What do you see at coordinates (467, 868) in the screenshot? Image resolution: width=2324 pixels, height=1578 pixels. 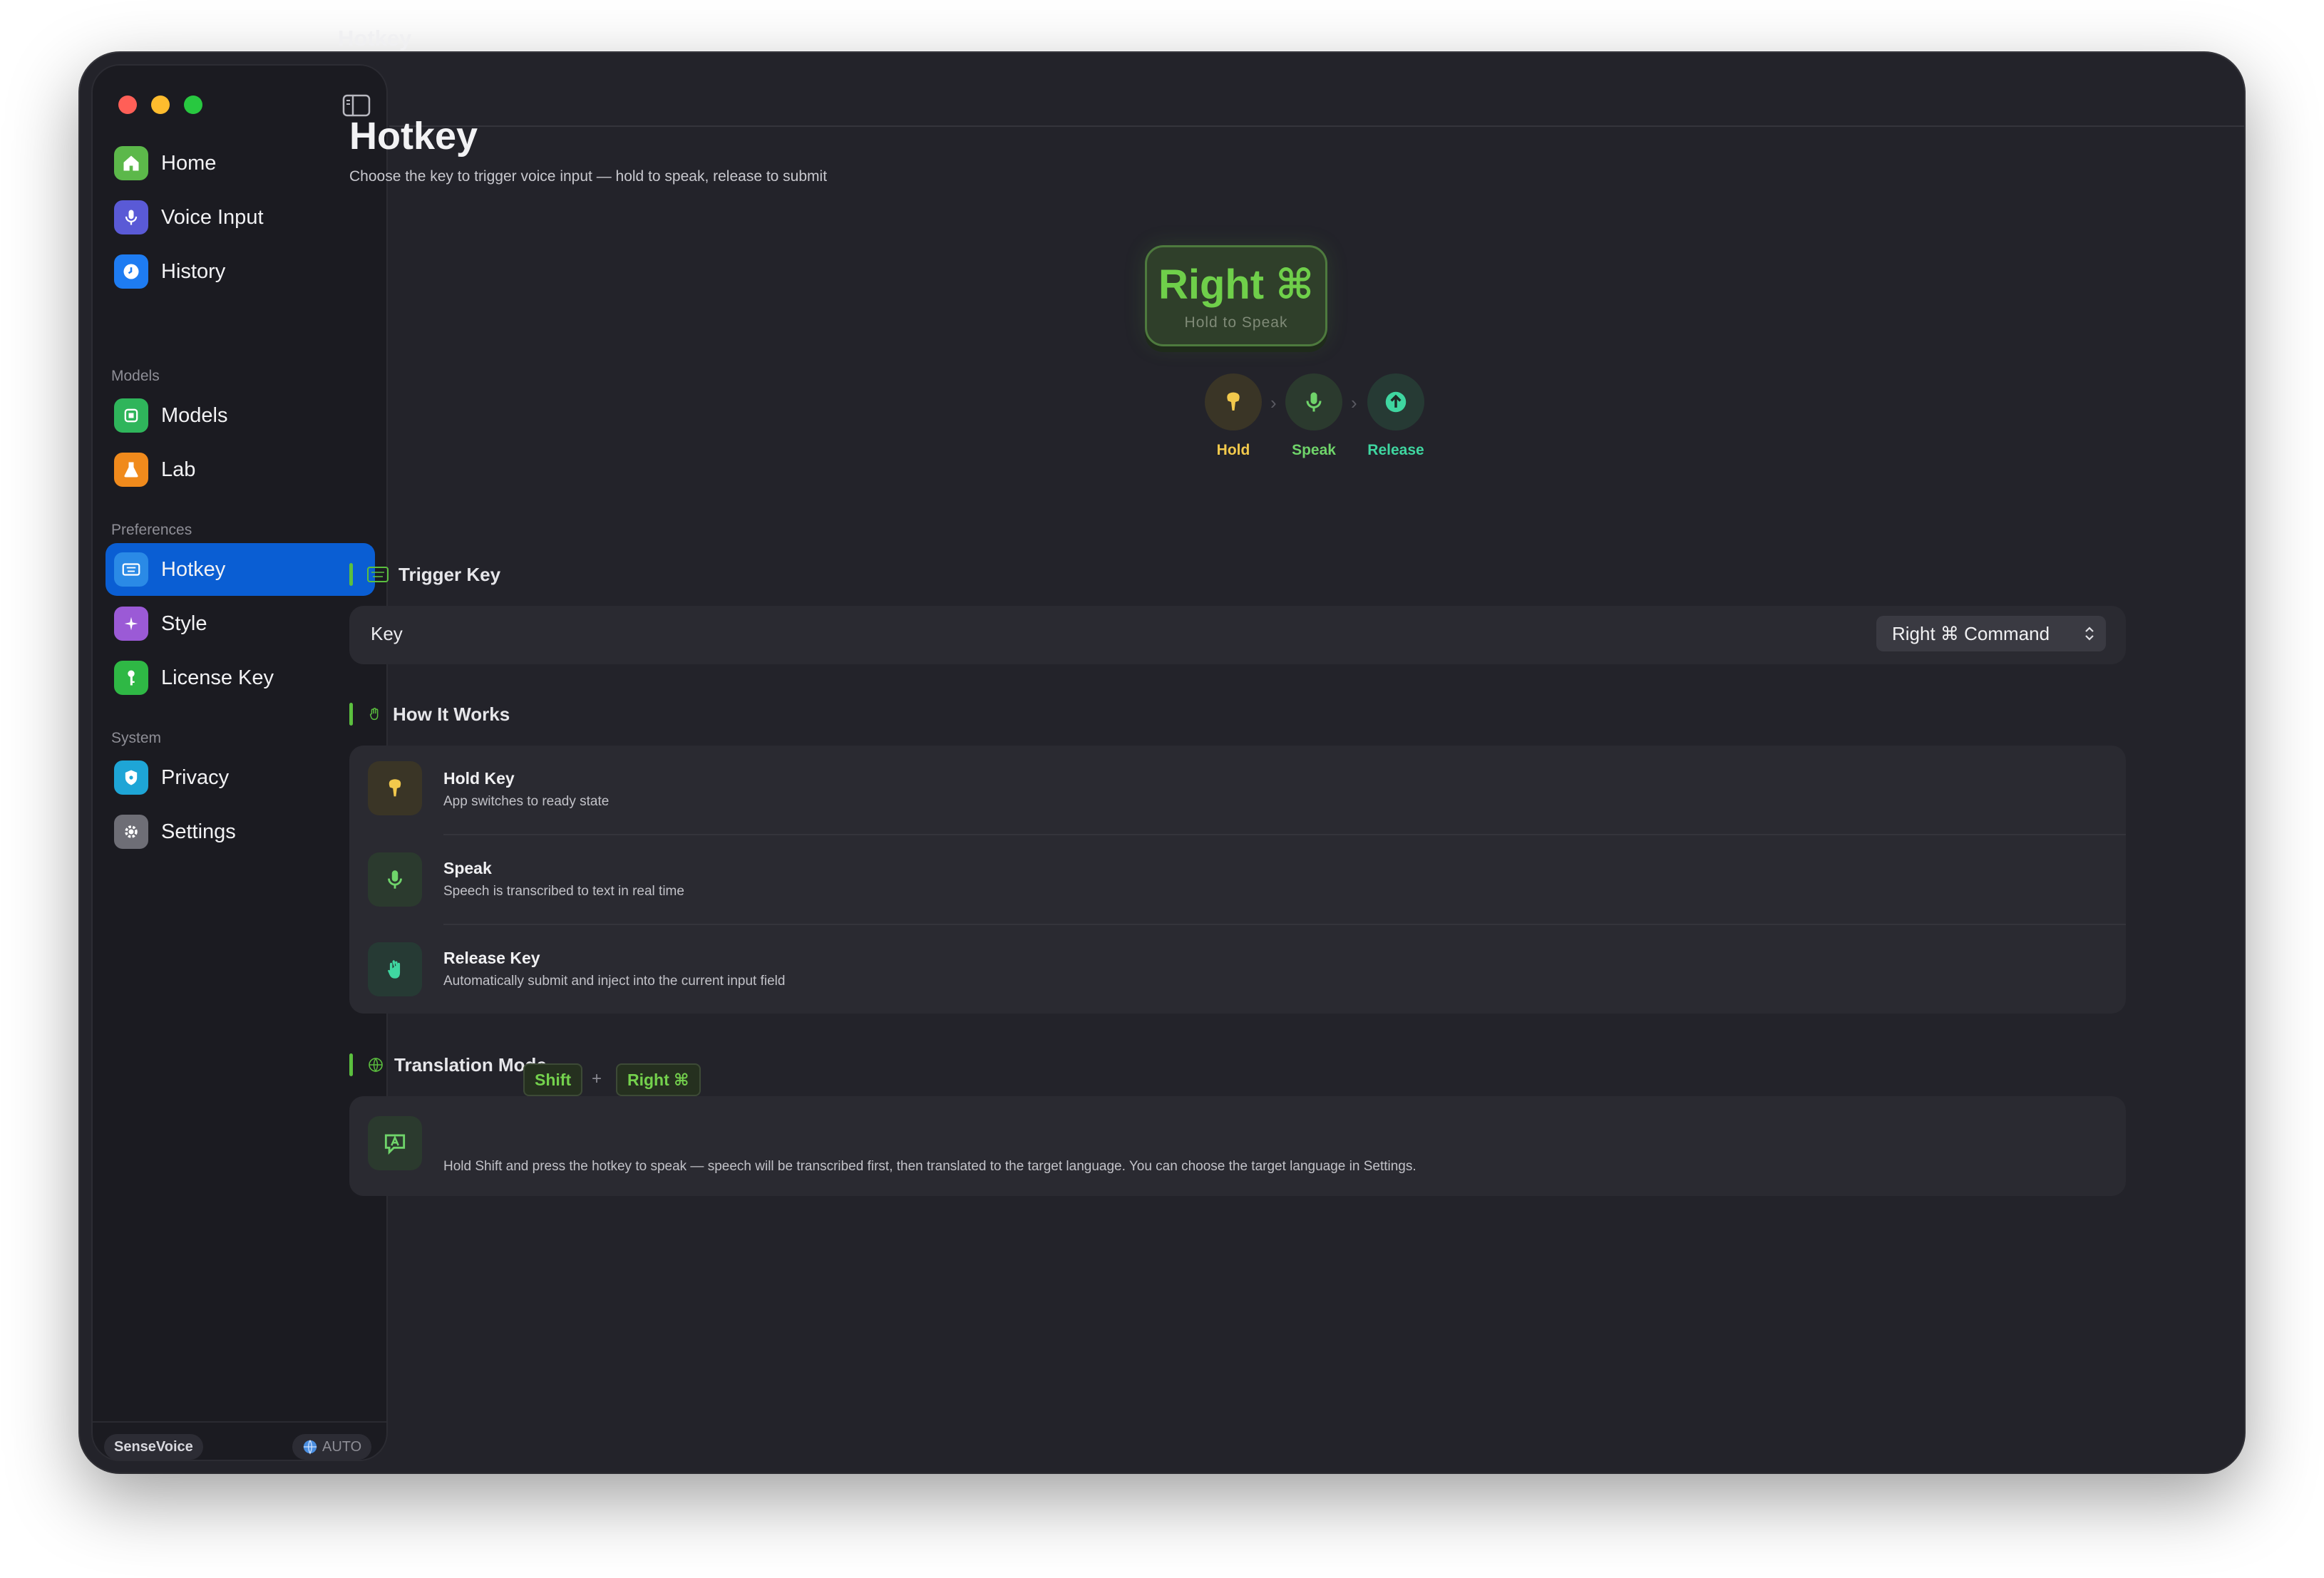 I see `row-title: Speak` at bounding box center [467, 868].